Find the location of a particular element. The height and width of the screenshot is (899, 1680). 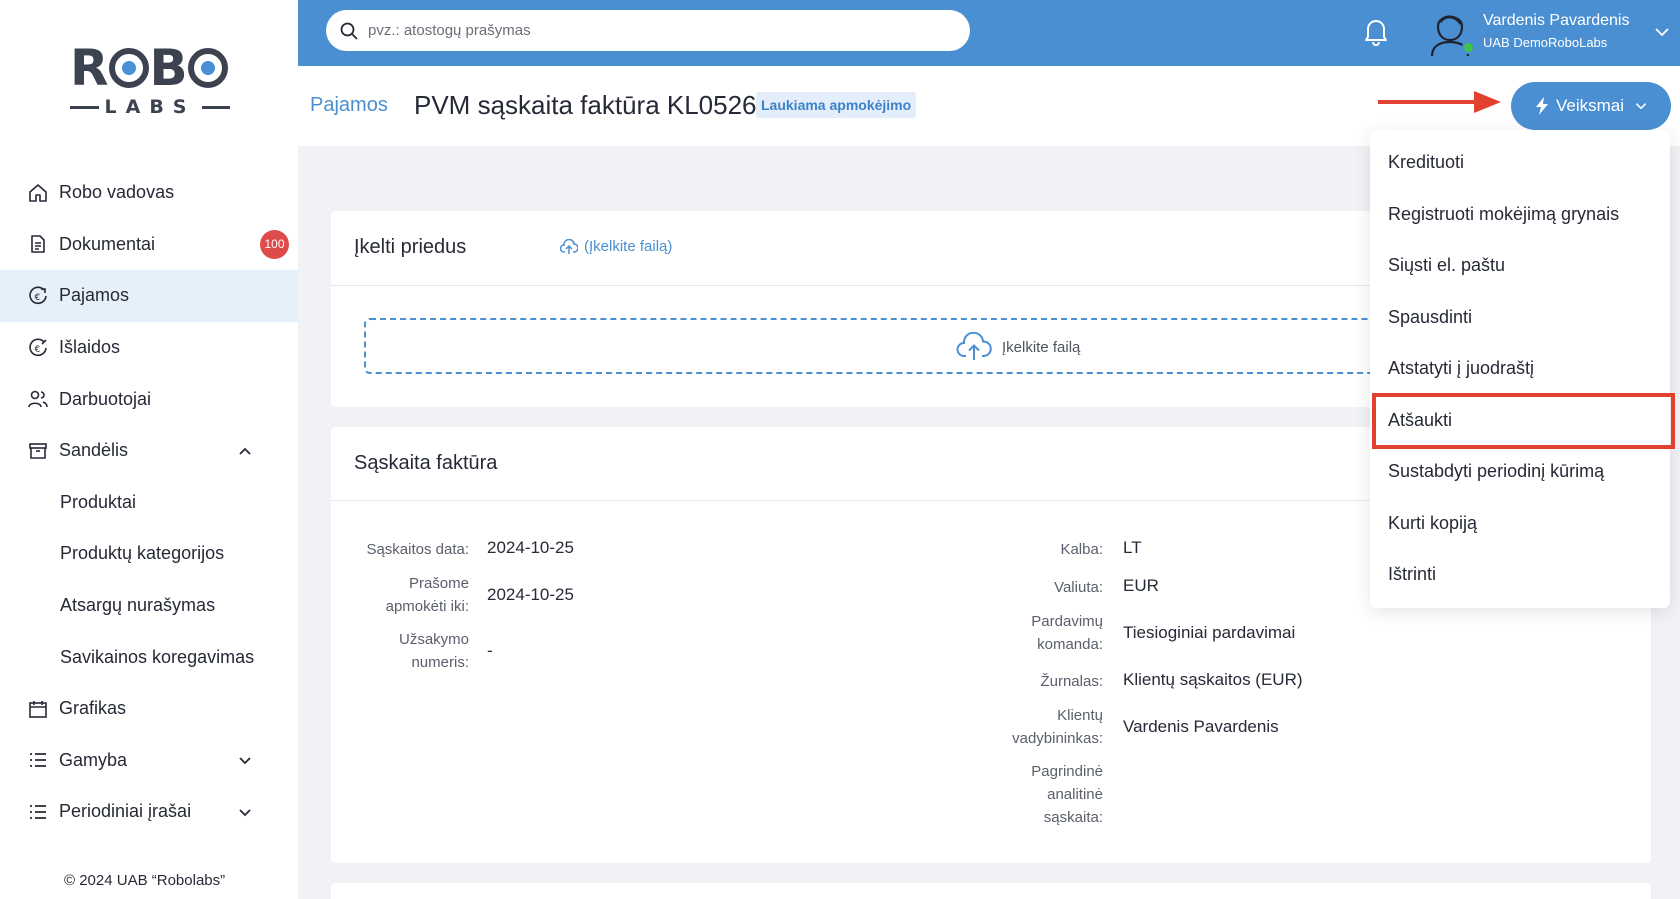

invoice-date-label: Sąskaitos data: is located at coordinates (417, 549).